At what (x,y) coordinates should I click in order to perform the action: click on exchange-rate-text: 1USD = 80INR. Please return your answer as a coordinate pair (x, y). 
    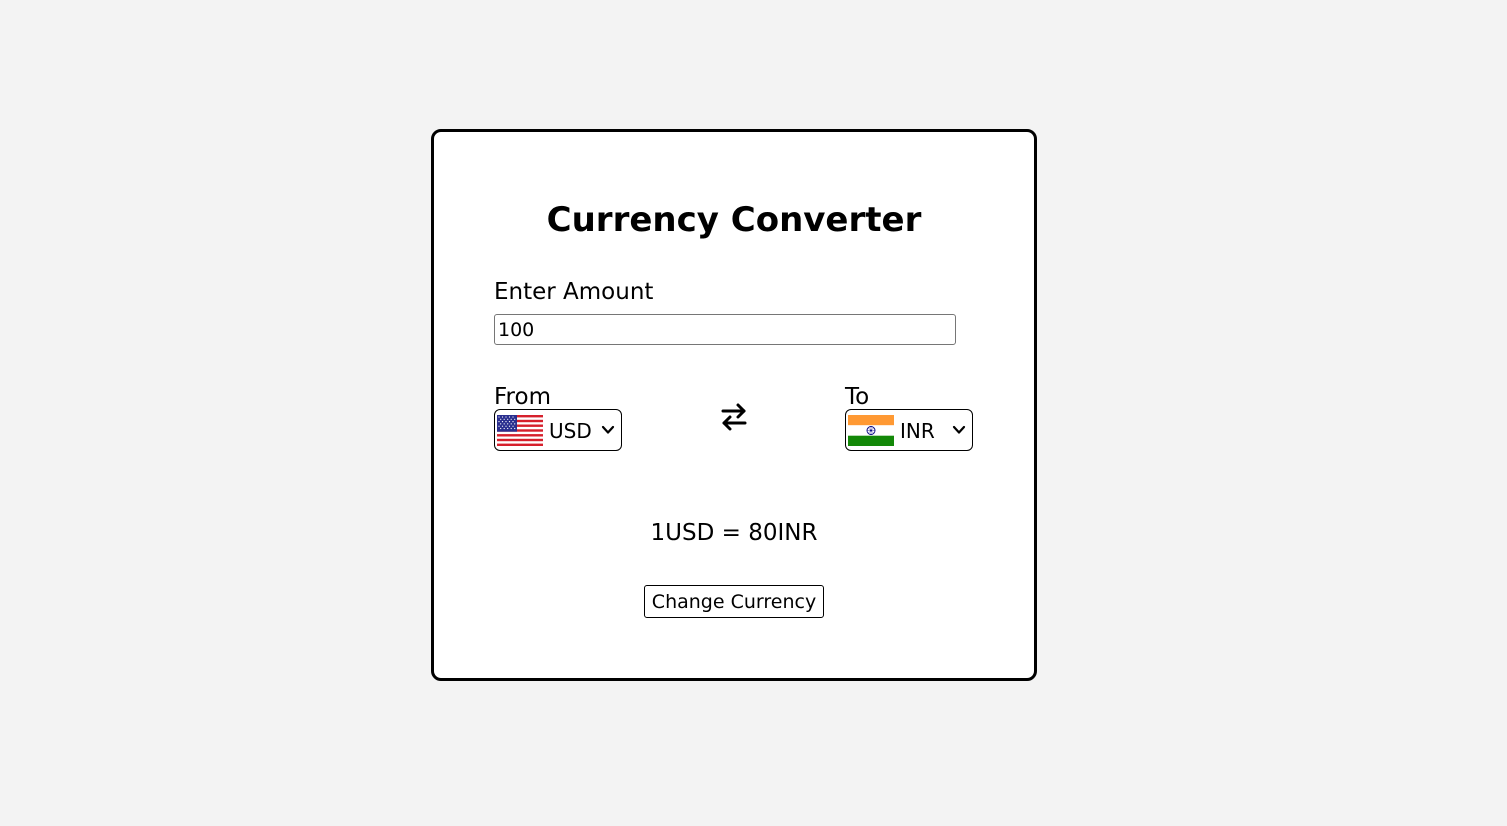
    Looking at the image, I should click on (734, 533).